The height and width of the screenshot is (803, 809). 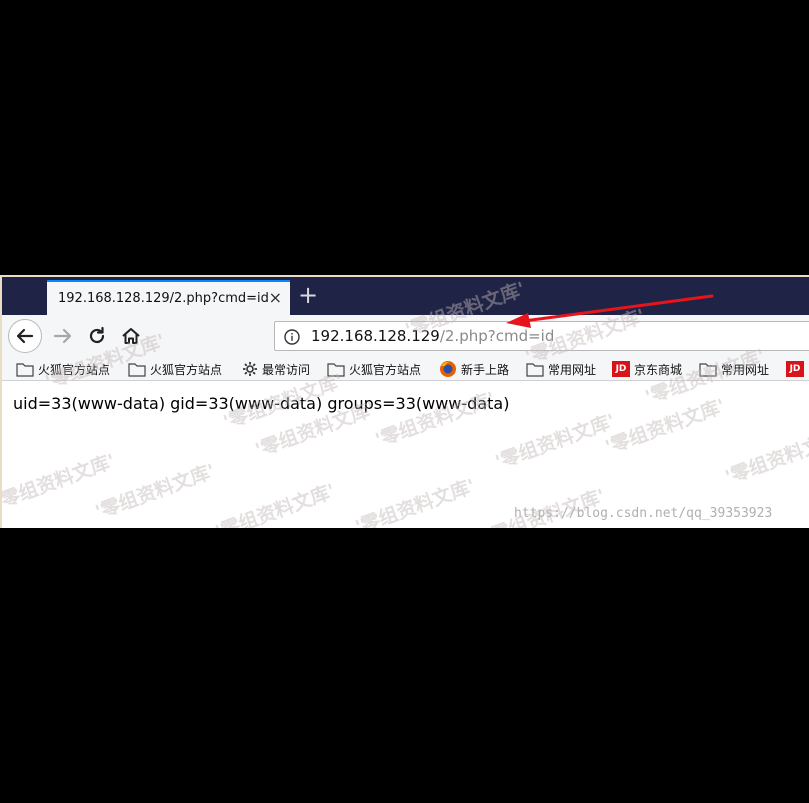 I want to click on bookmark-label: 京东商城, so click(x=658, y=369).